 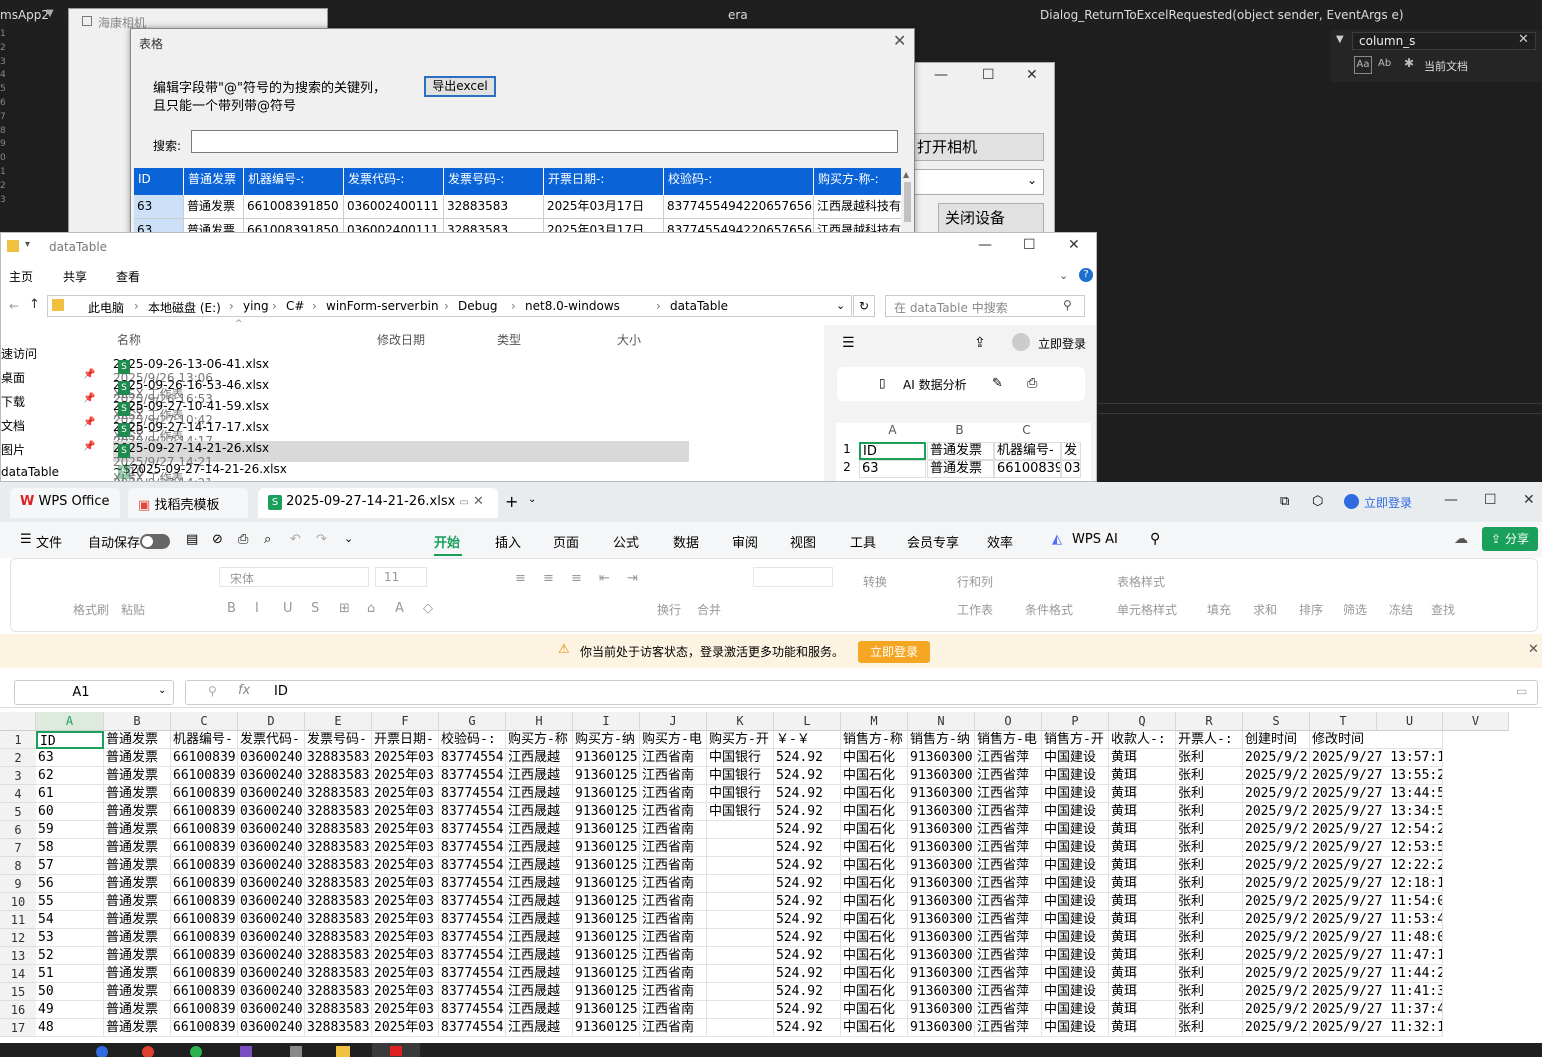 I want to click on row-header: 11, so click(x=18, y=920).